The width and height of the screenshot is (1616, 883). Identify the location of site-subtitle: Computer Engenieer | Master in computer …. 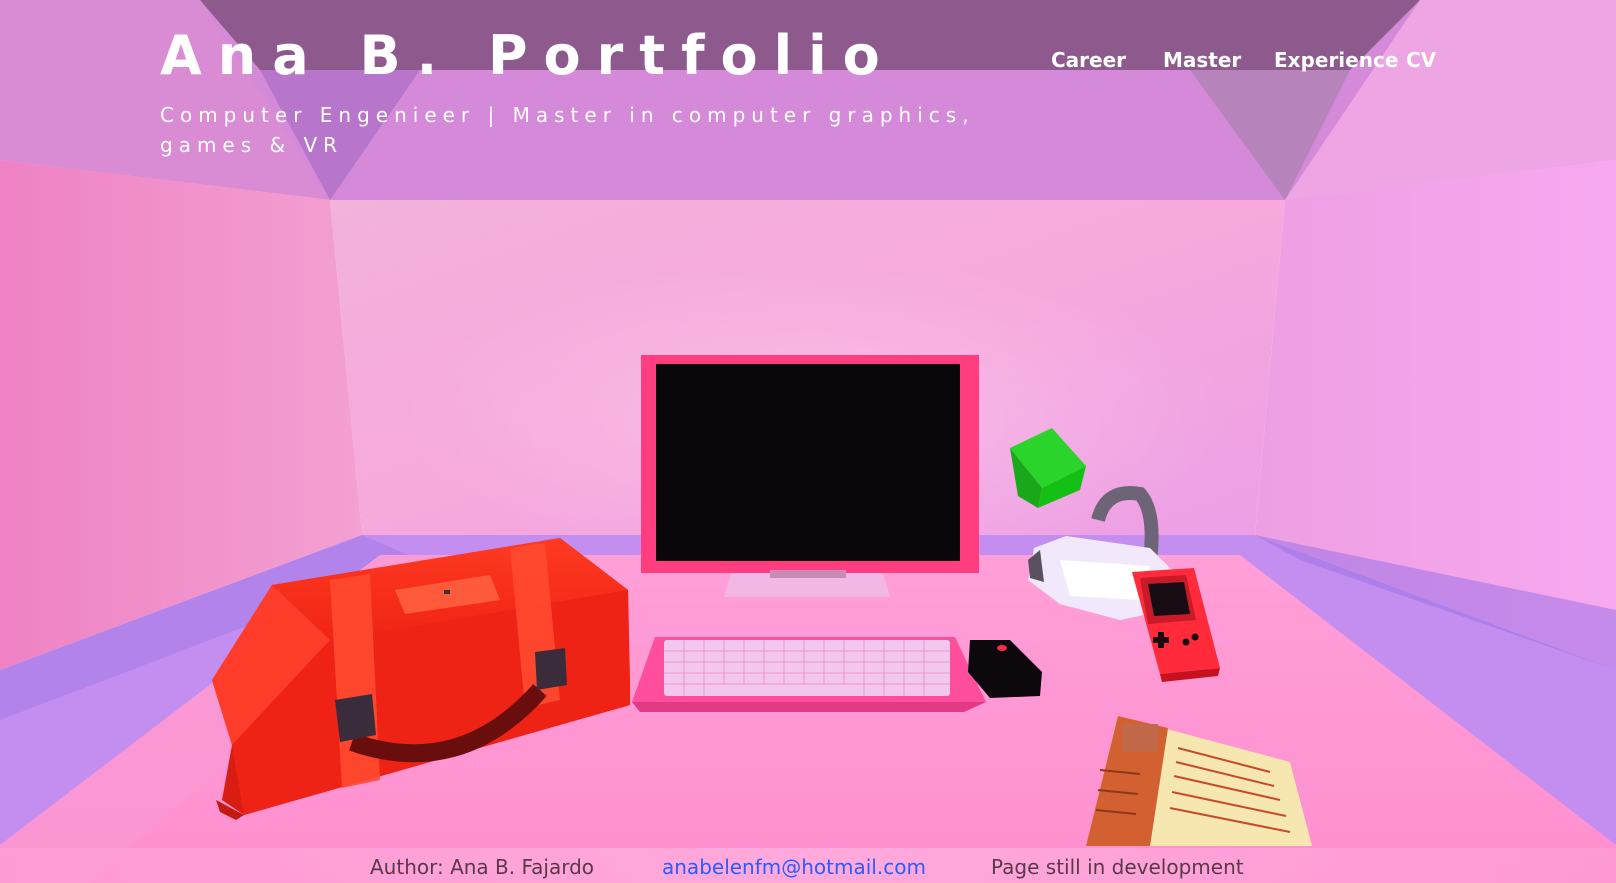
(567, 130).